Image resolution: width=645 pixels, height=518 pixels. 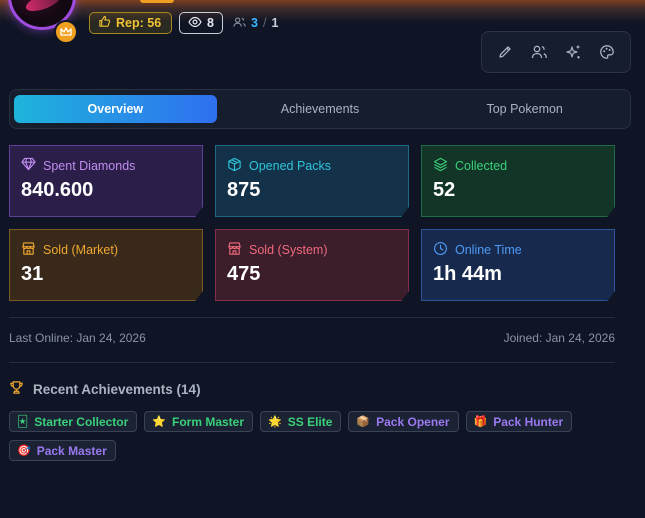 I want to click on achievement-label: Pack Master, so click(x=71, y=450).